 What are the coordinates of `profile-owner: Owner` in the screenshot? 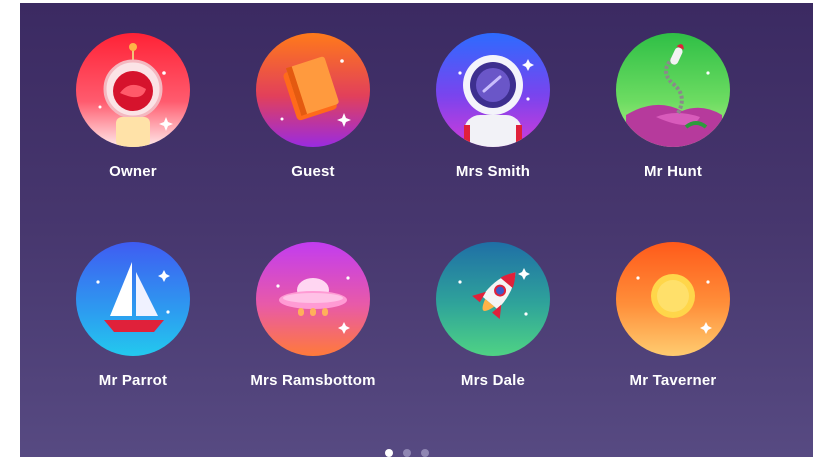 It's located at (133, 118).